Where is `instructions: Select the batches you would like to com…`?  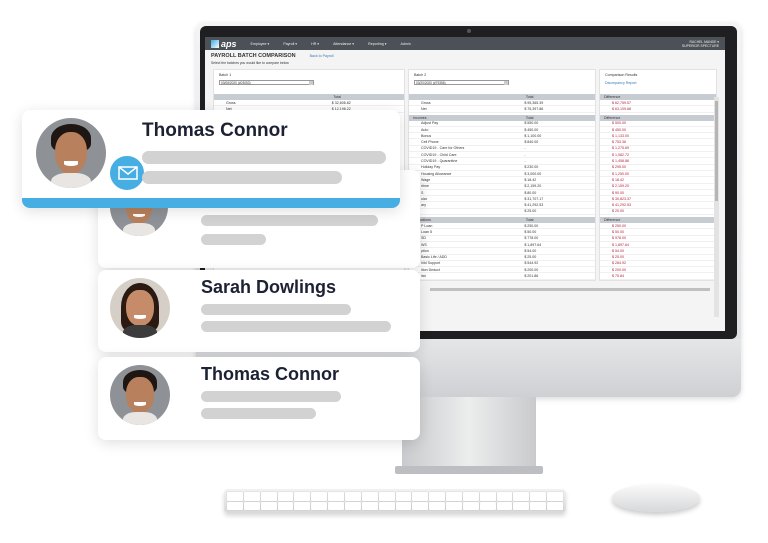 instructions: Select the batches you would like to com… is located at coordinates (250, 63).